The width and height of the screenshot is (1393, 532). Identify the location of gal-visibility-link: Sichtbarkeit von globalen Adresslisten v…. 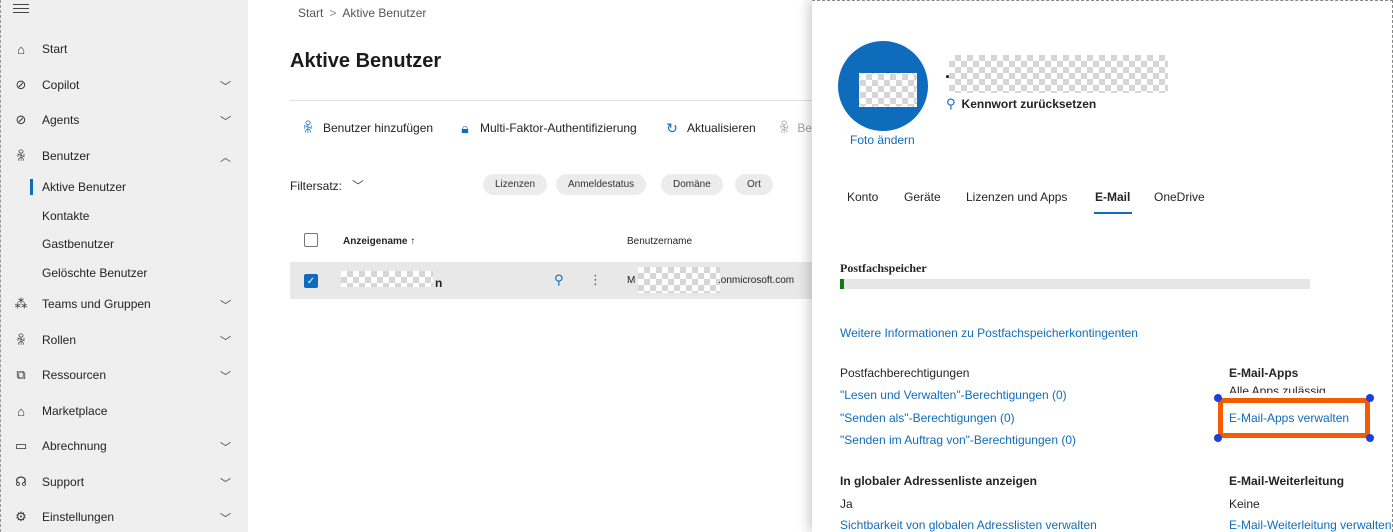
(968, 525).